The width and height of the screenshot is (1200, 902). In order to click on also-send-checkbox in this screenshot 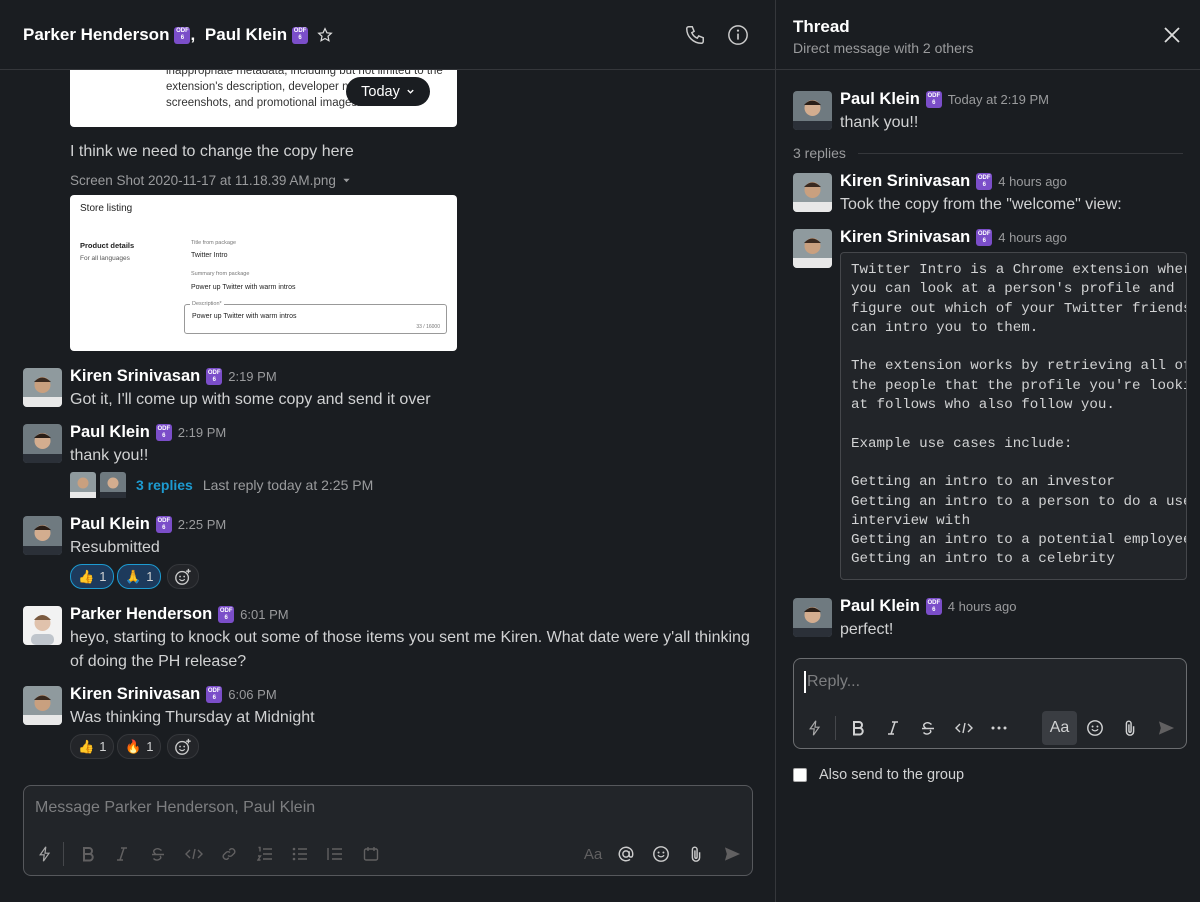, I will do `click(800, 775)`.